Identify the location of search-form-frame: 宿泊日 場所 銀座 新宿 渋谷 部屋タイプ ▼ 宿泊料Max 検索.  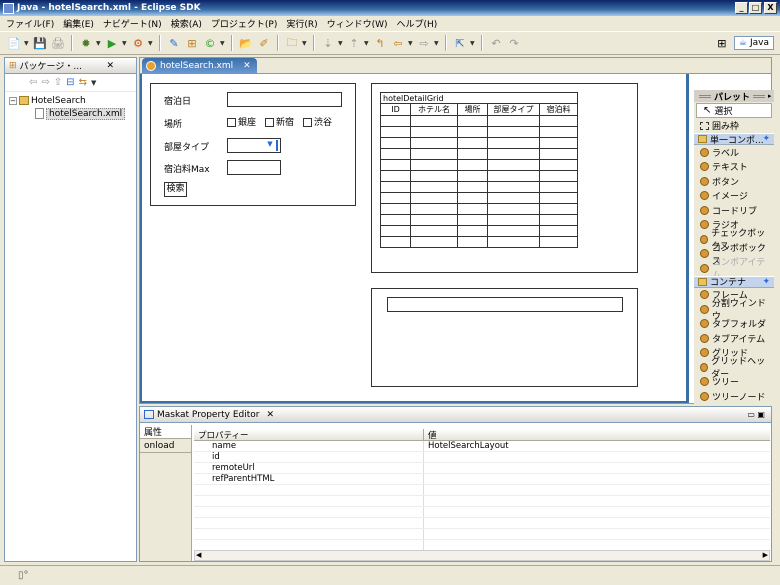
(253, 144).